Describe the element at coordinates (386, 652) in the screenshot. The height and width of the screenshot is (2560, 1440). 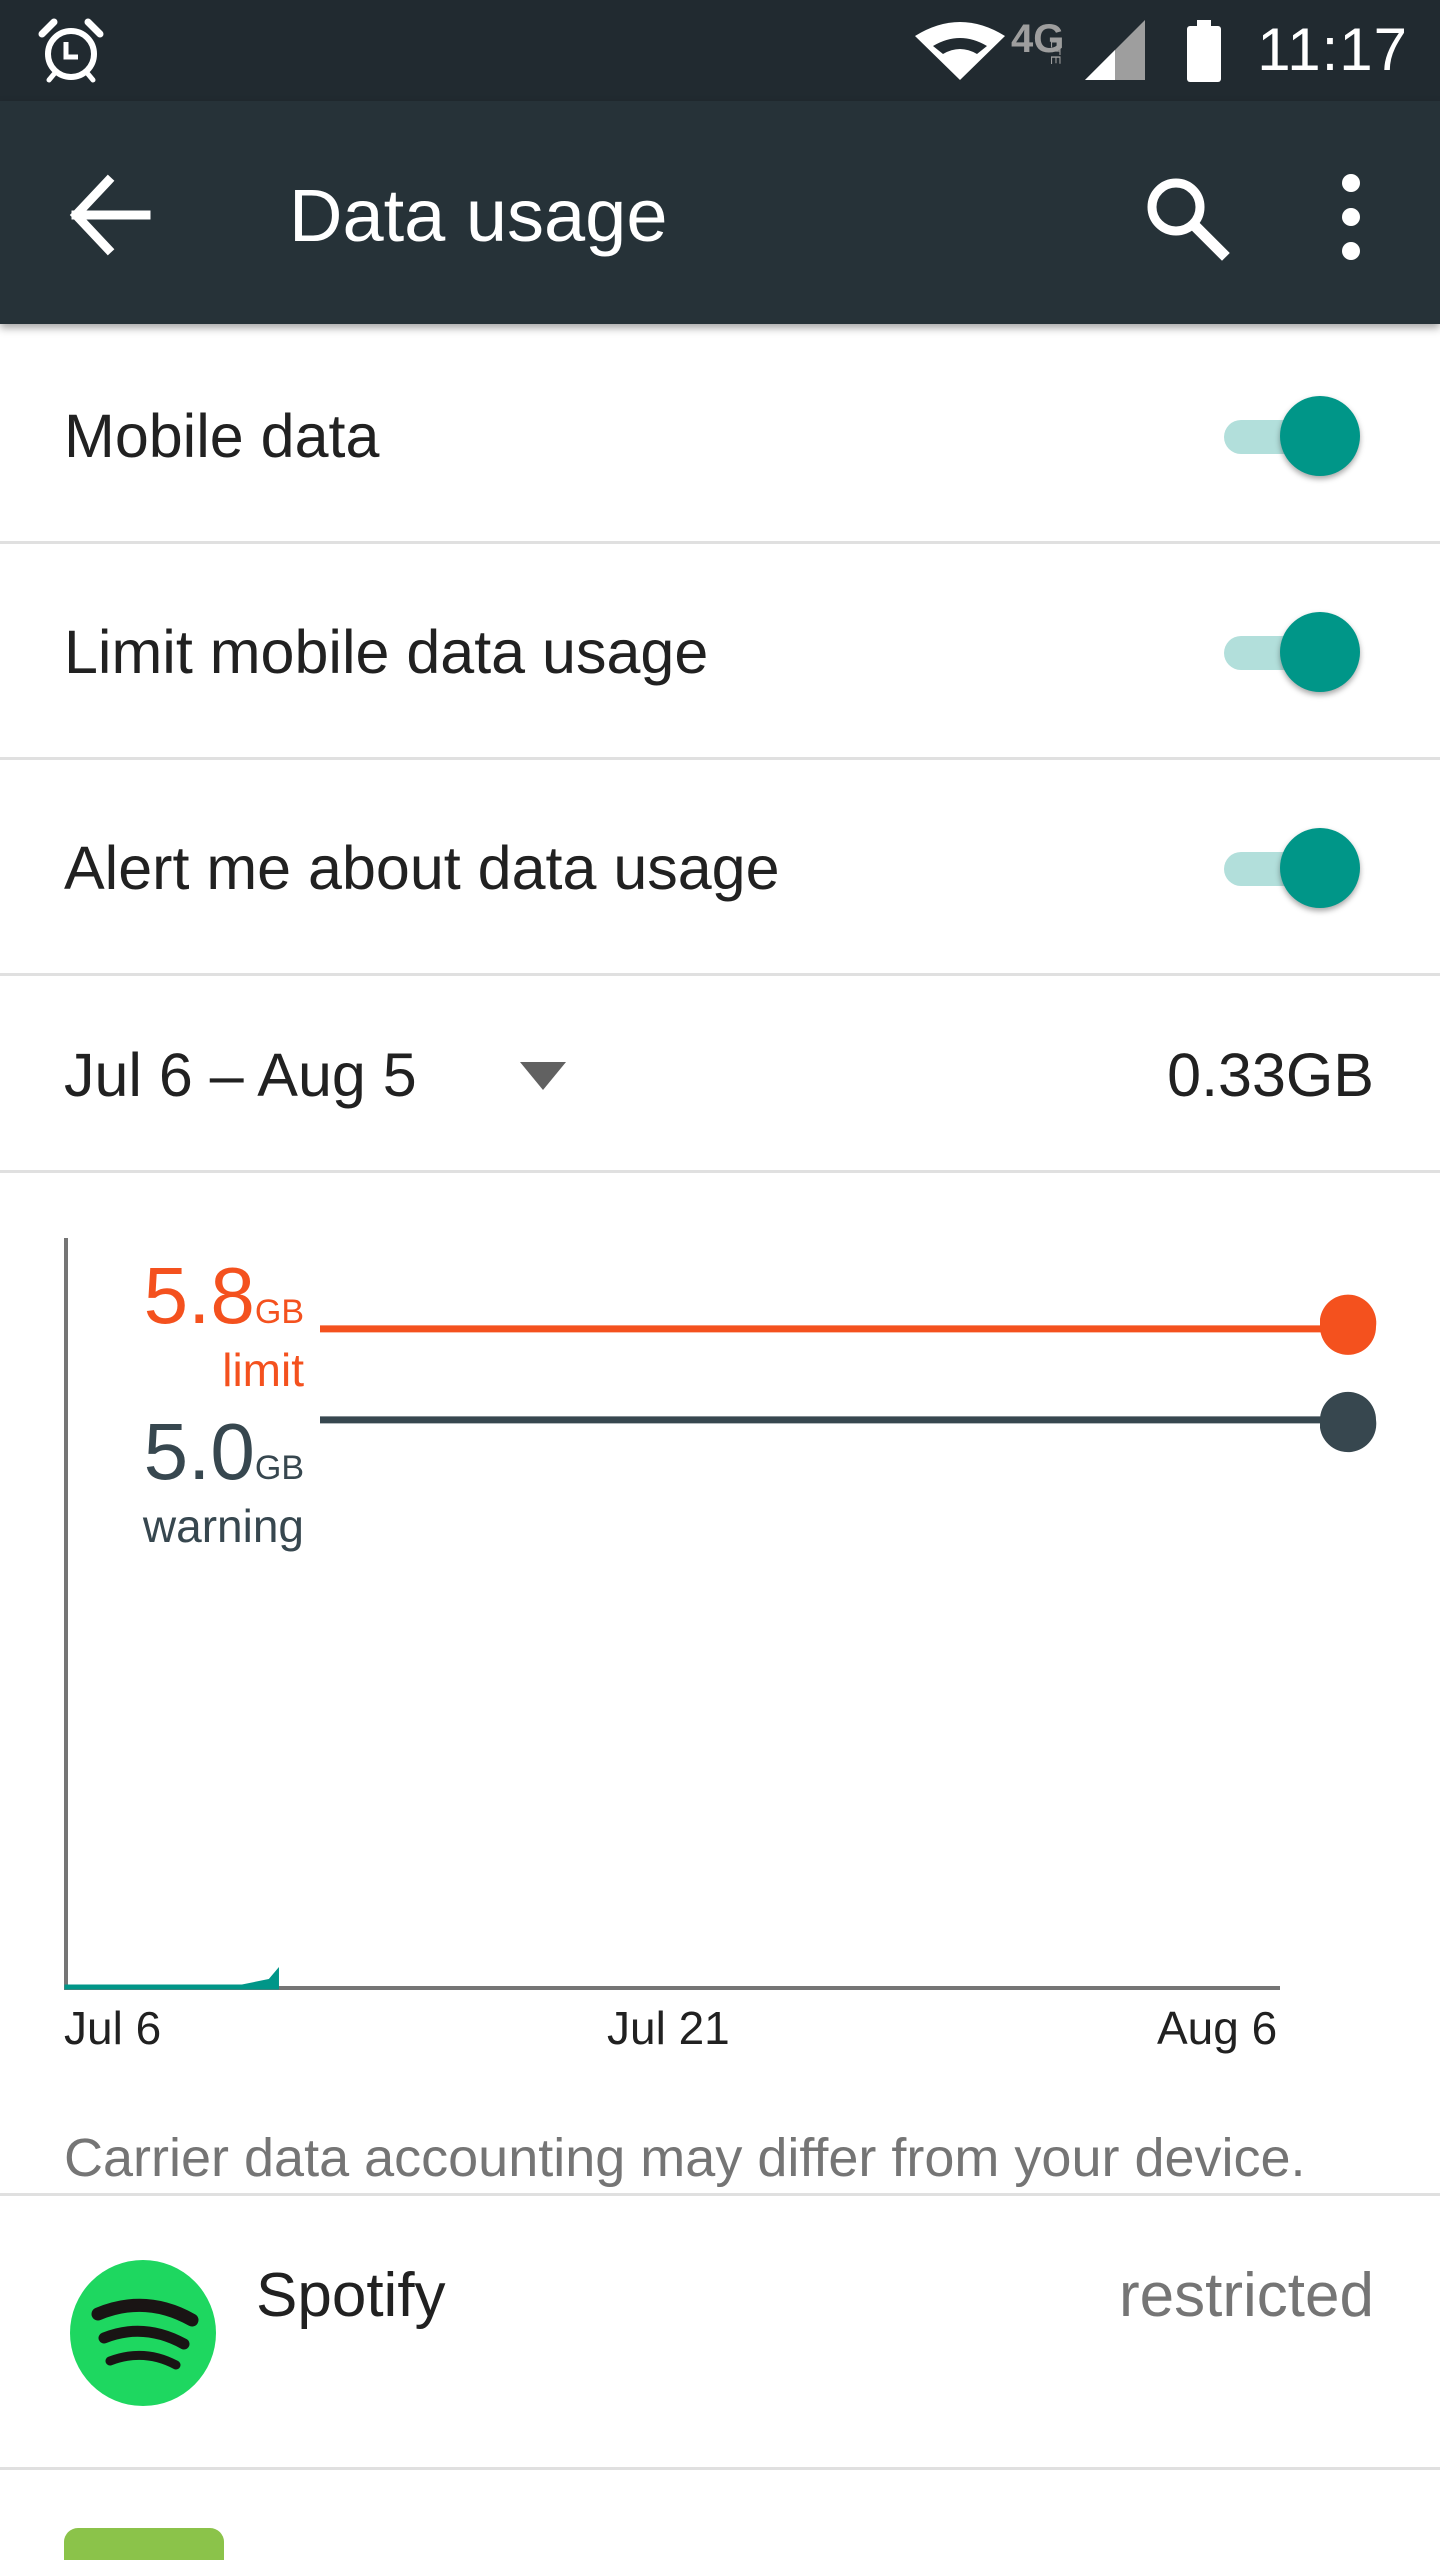
I see `limit-data-label: Limit mobile data usage` at that location.